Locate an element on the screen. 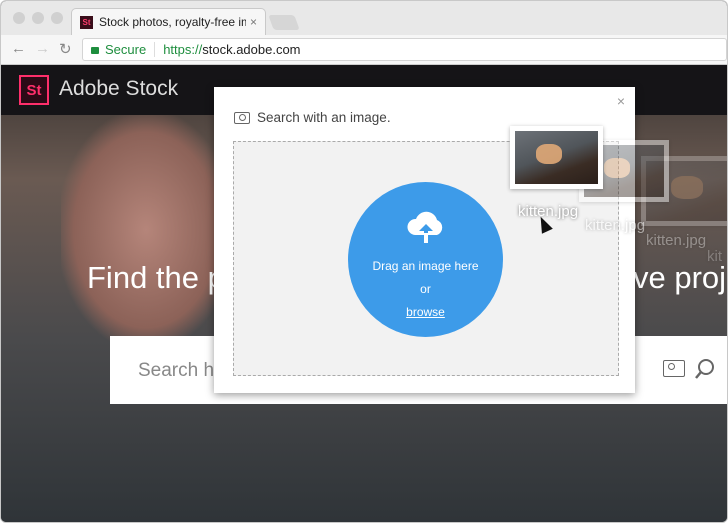  close-dialog-icon: × is located at coordinates (621, 101).